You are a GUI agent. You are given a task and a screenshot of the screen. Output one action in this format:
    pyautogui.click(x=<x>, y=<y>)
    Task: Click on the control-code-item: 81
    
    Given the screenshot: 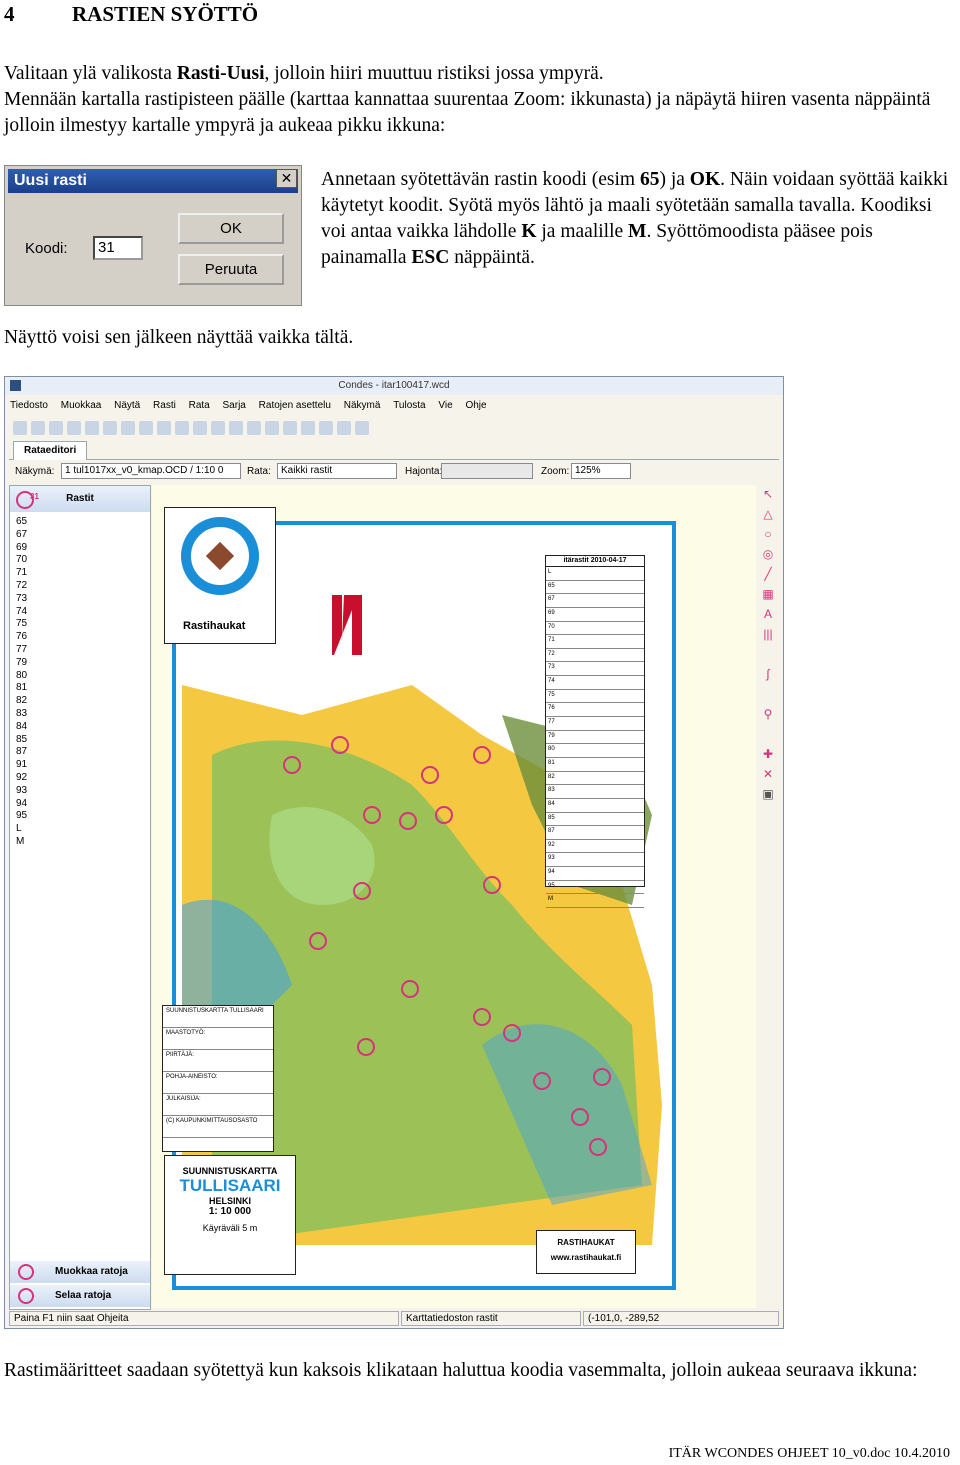 What is the action you would take?
    pyautogui.click(x=21, y=688)
    